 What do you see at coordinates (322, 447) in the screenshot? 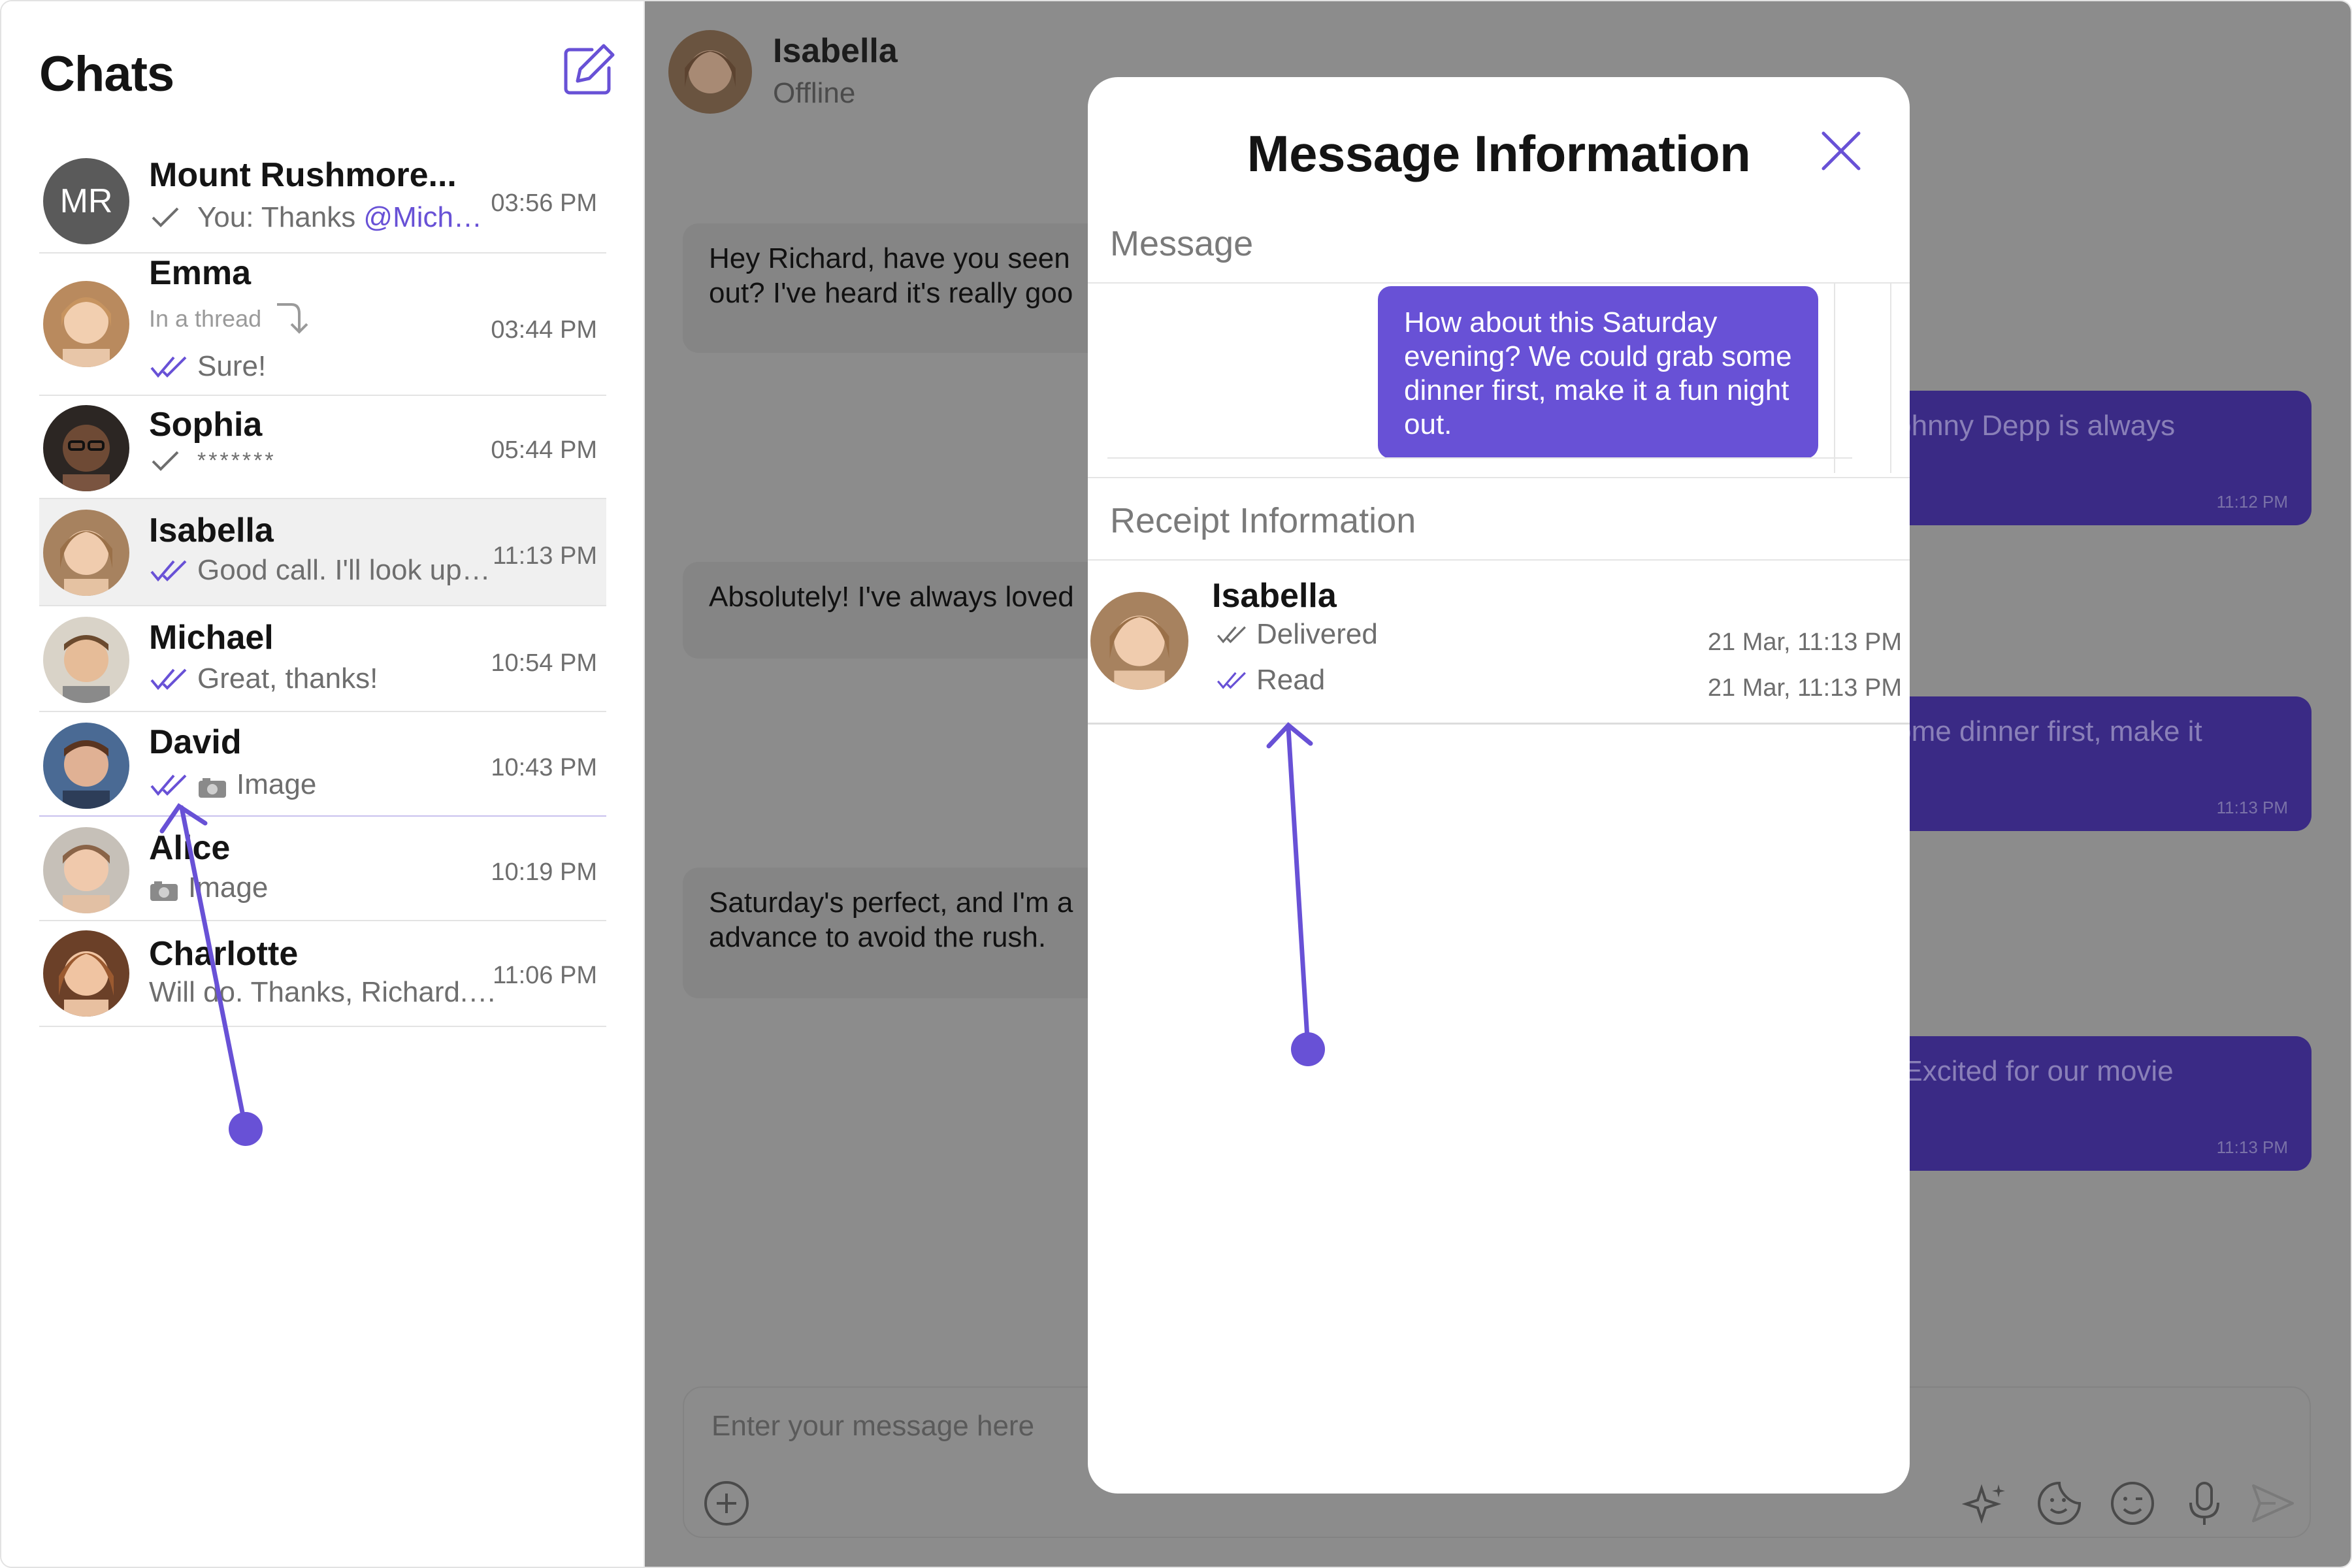
I see `chat-list-item: Sophia ******* 05:44 PM` at bounding box center [322, 447].